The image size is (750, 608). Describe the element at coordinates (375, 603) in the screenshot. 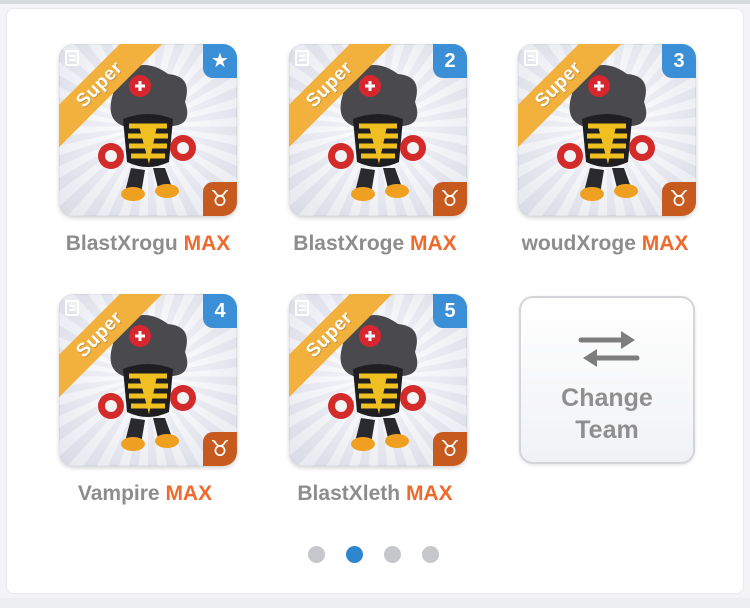

I see `bottom-divider` at that location.